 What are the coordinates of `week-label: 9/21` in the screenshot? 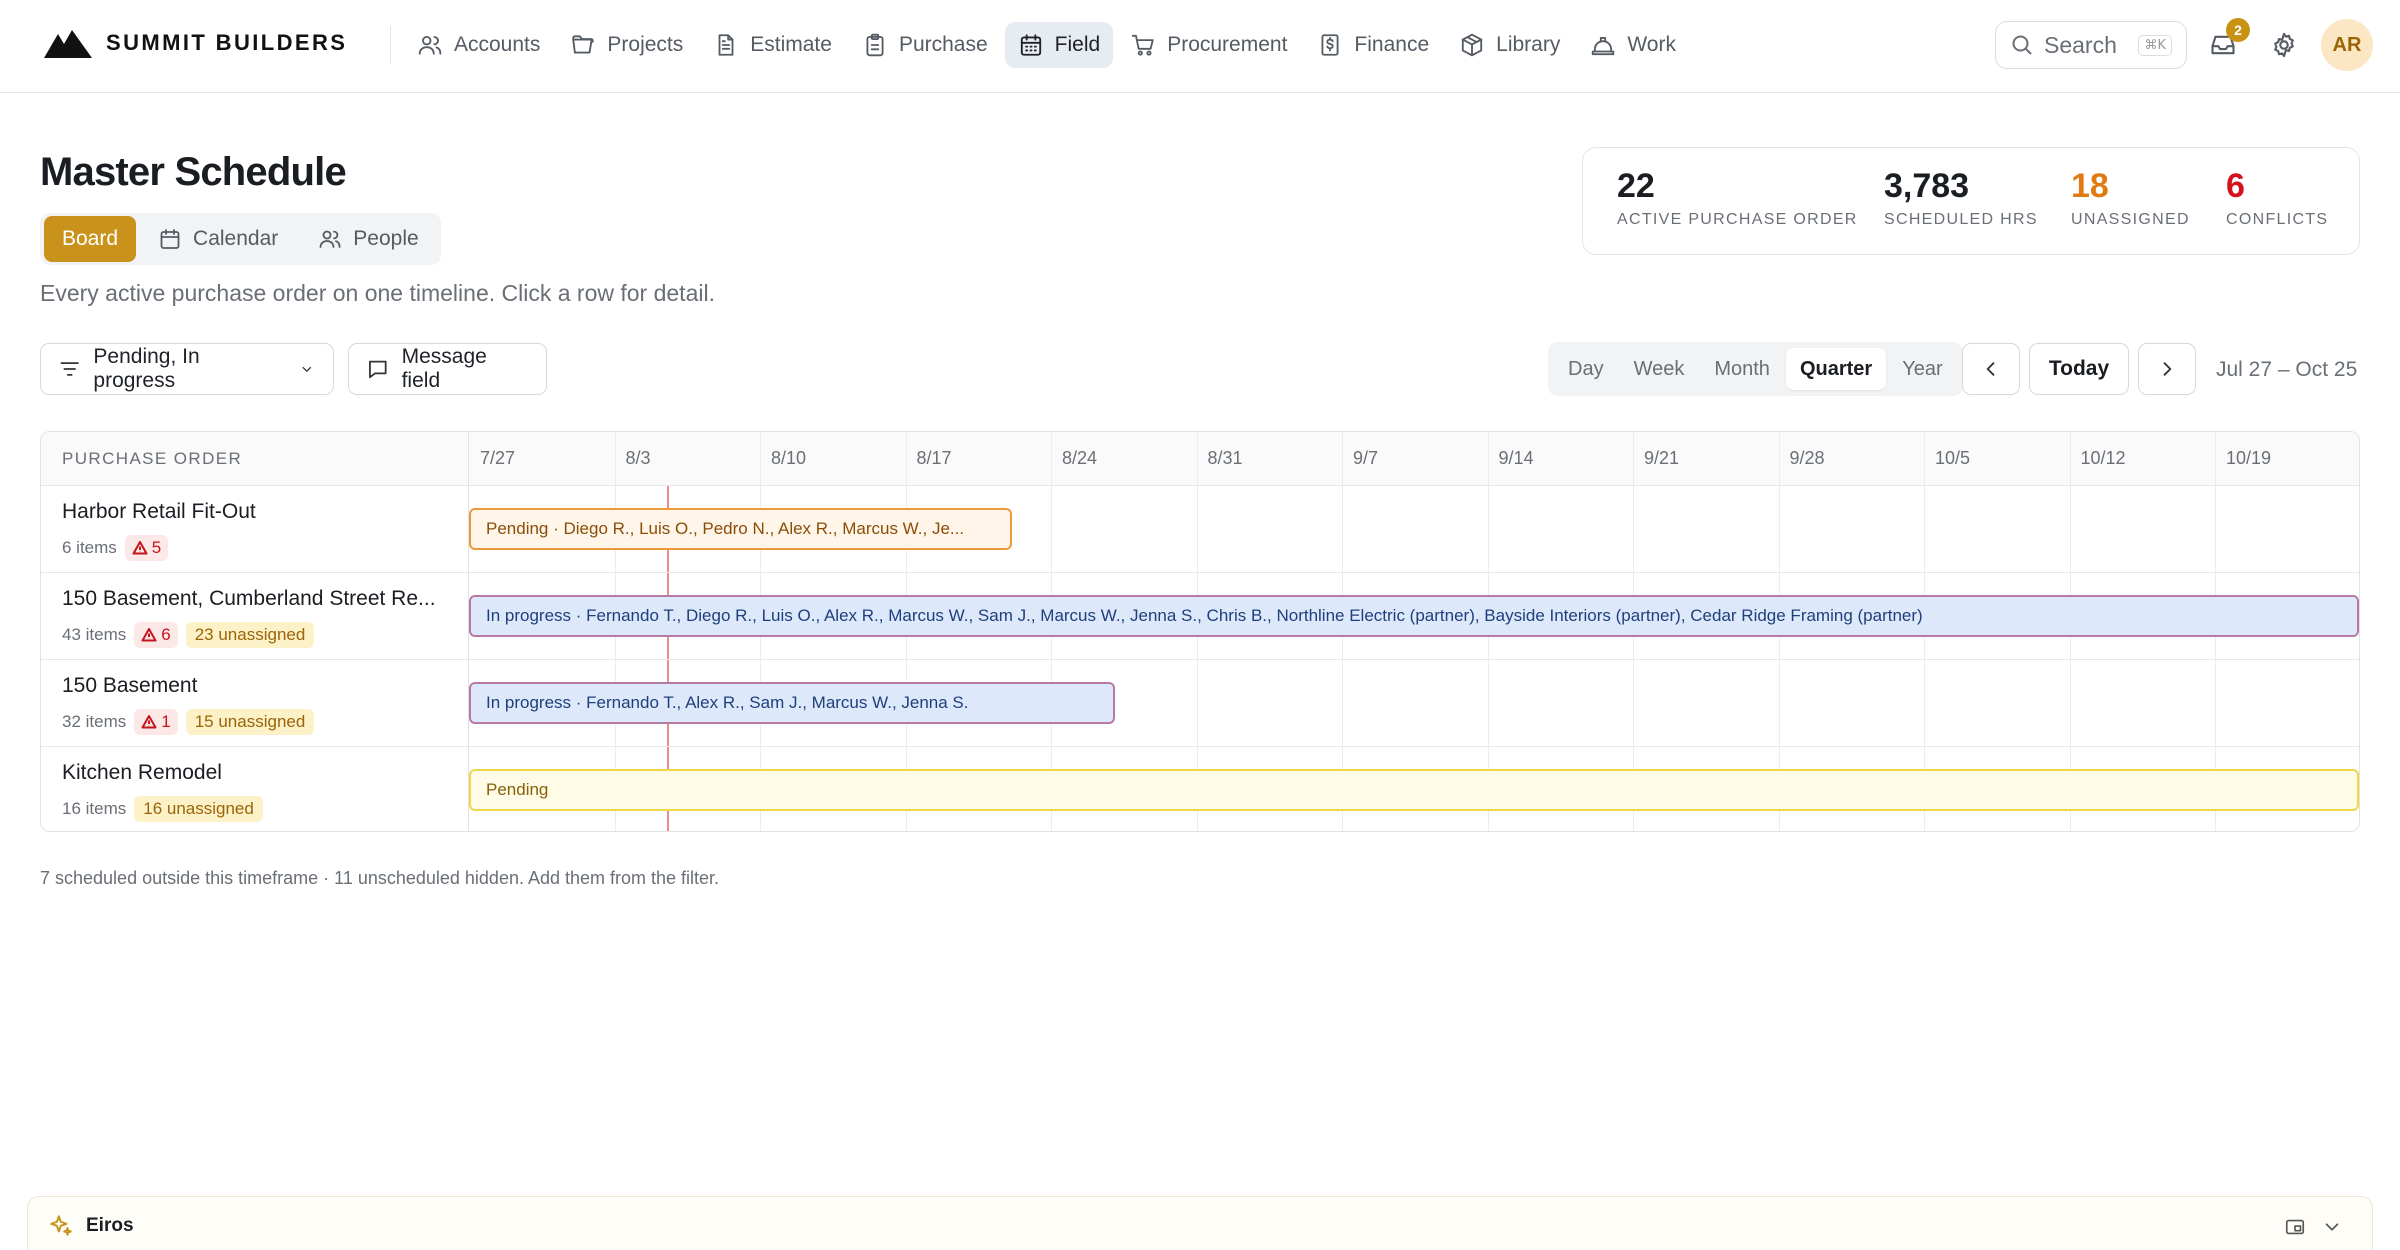 It's located at (1662, 458).